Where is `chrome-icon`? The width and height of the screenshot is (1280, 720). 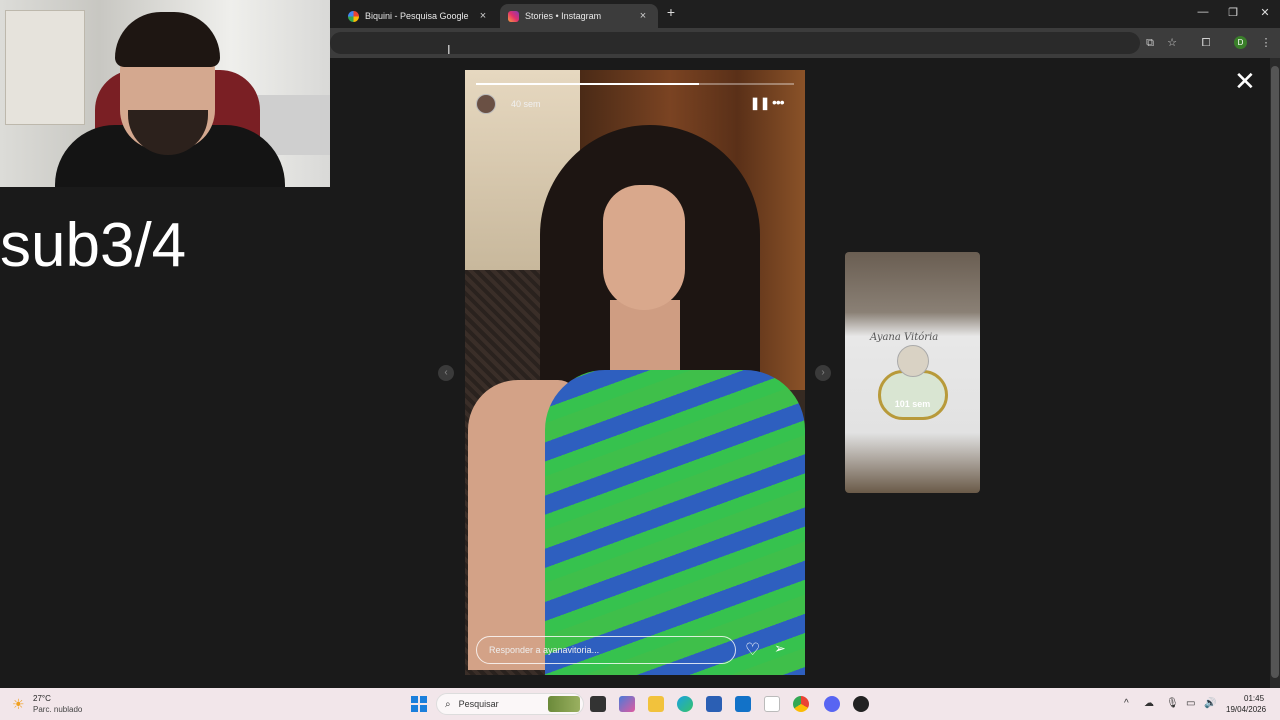
chrome-icon is located at coordinates (801, 704).